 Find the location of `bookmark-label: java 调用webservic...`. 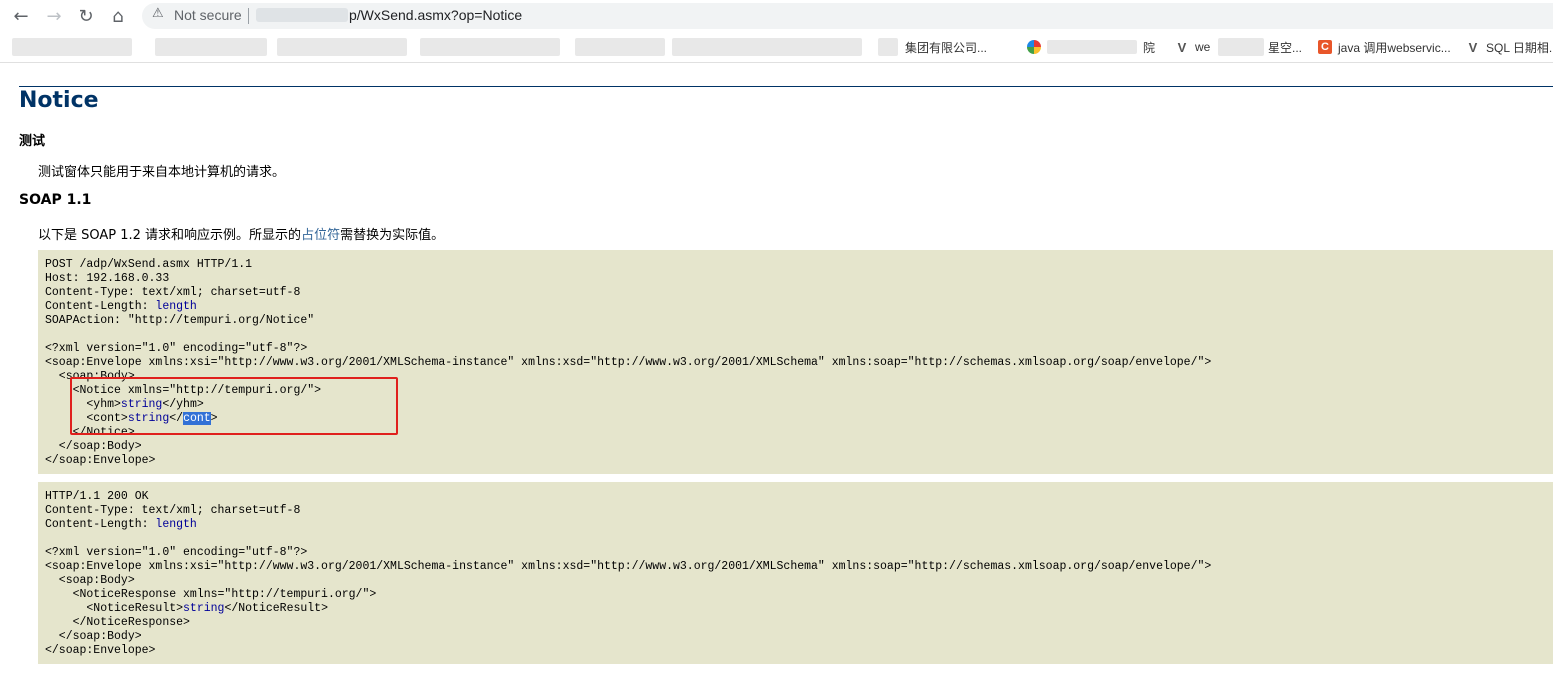

bookmark-label: java 调用webservic... is located at coordinates (1394, 47).